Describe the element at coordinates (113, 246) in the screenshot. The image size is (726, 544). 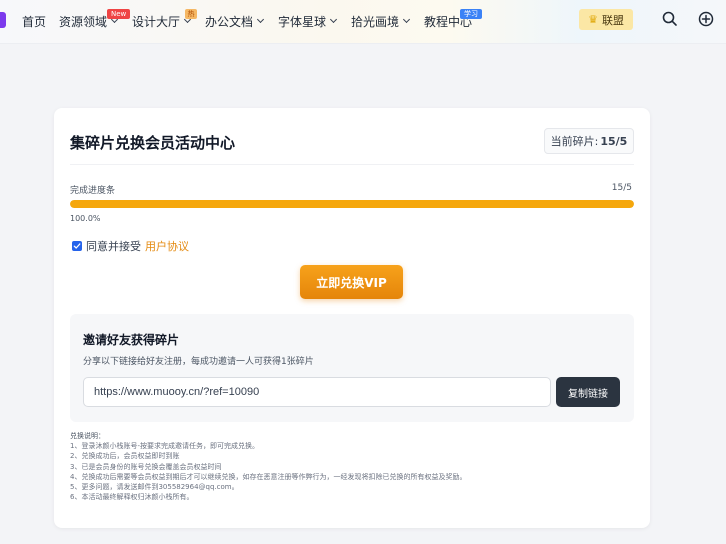
I see `agree-text: 同意并接受` at that location.